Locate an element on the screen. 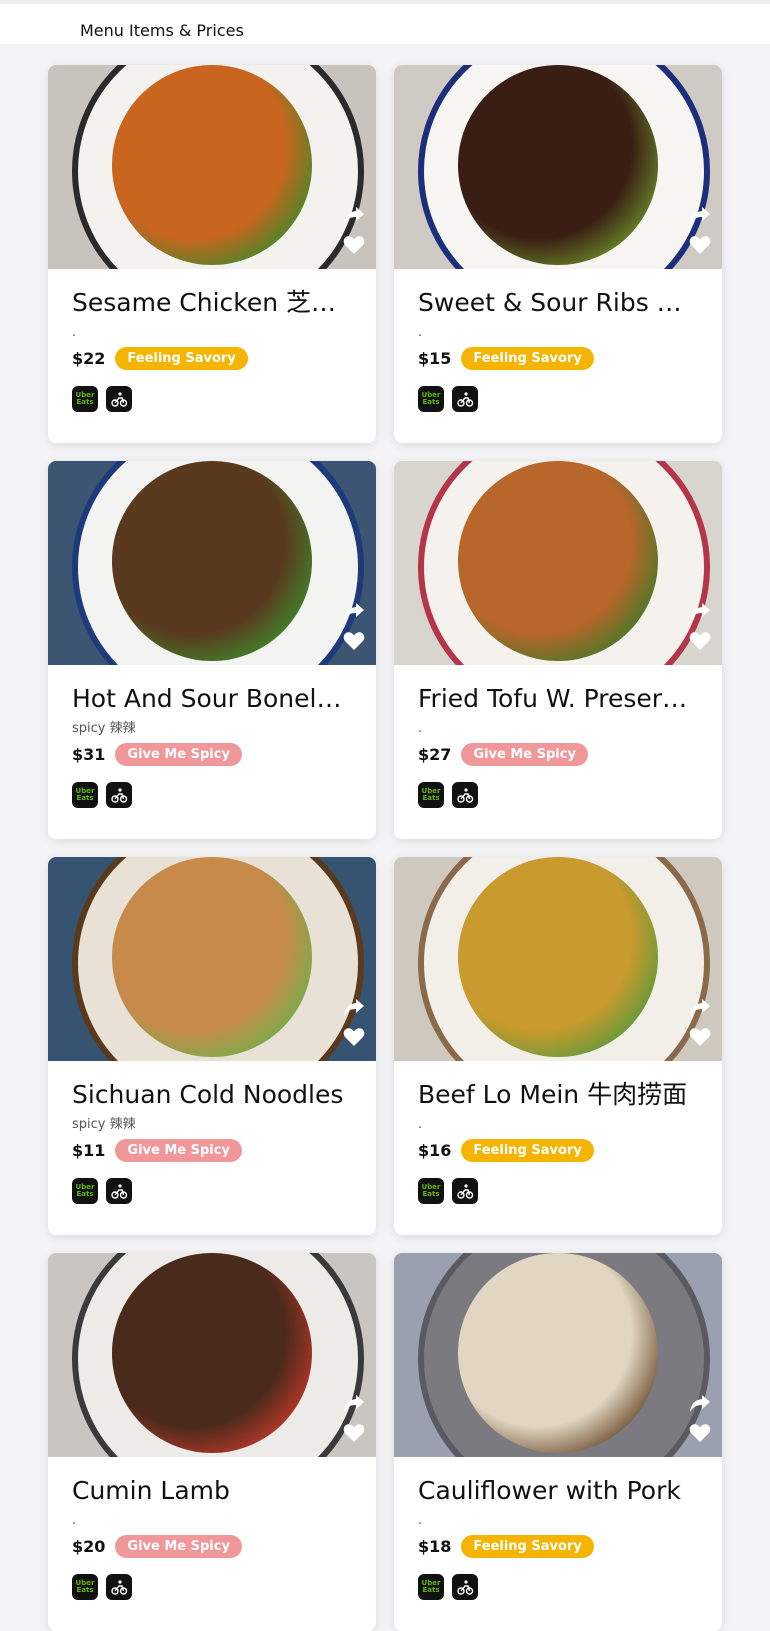 The width and height of the screenshot is (770, 1631). dish-price: $16 is located at coordinates (435, 1150).